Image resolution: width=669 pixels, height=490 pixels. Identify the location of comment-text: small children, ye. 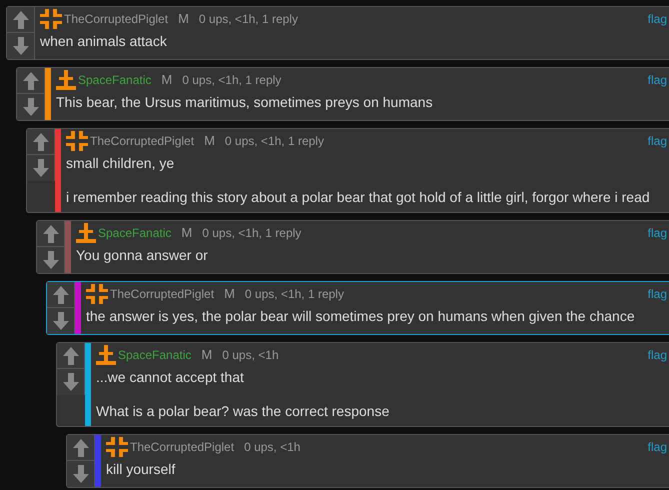
(121, 163).